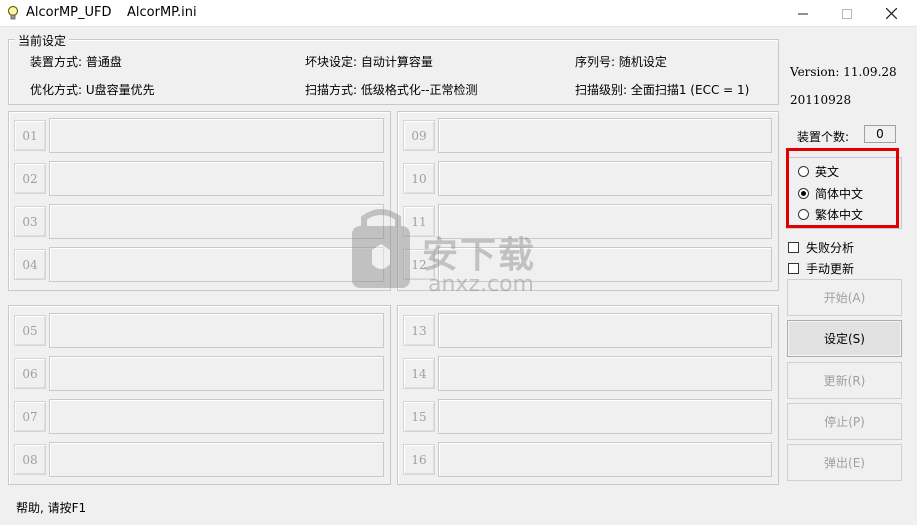  I want to click on fail-analysis-checkbox, so click(793, 247).